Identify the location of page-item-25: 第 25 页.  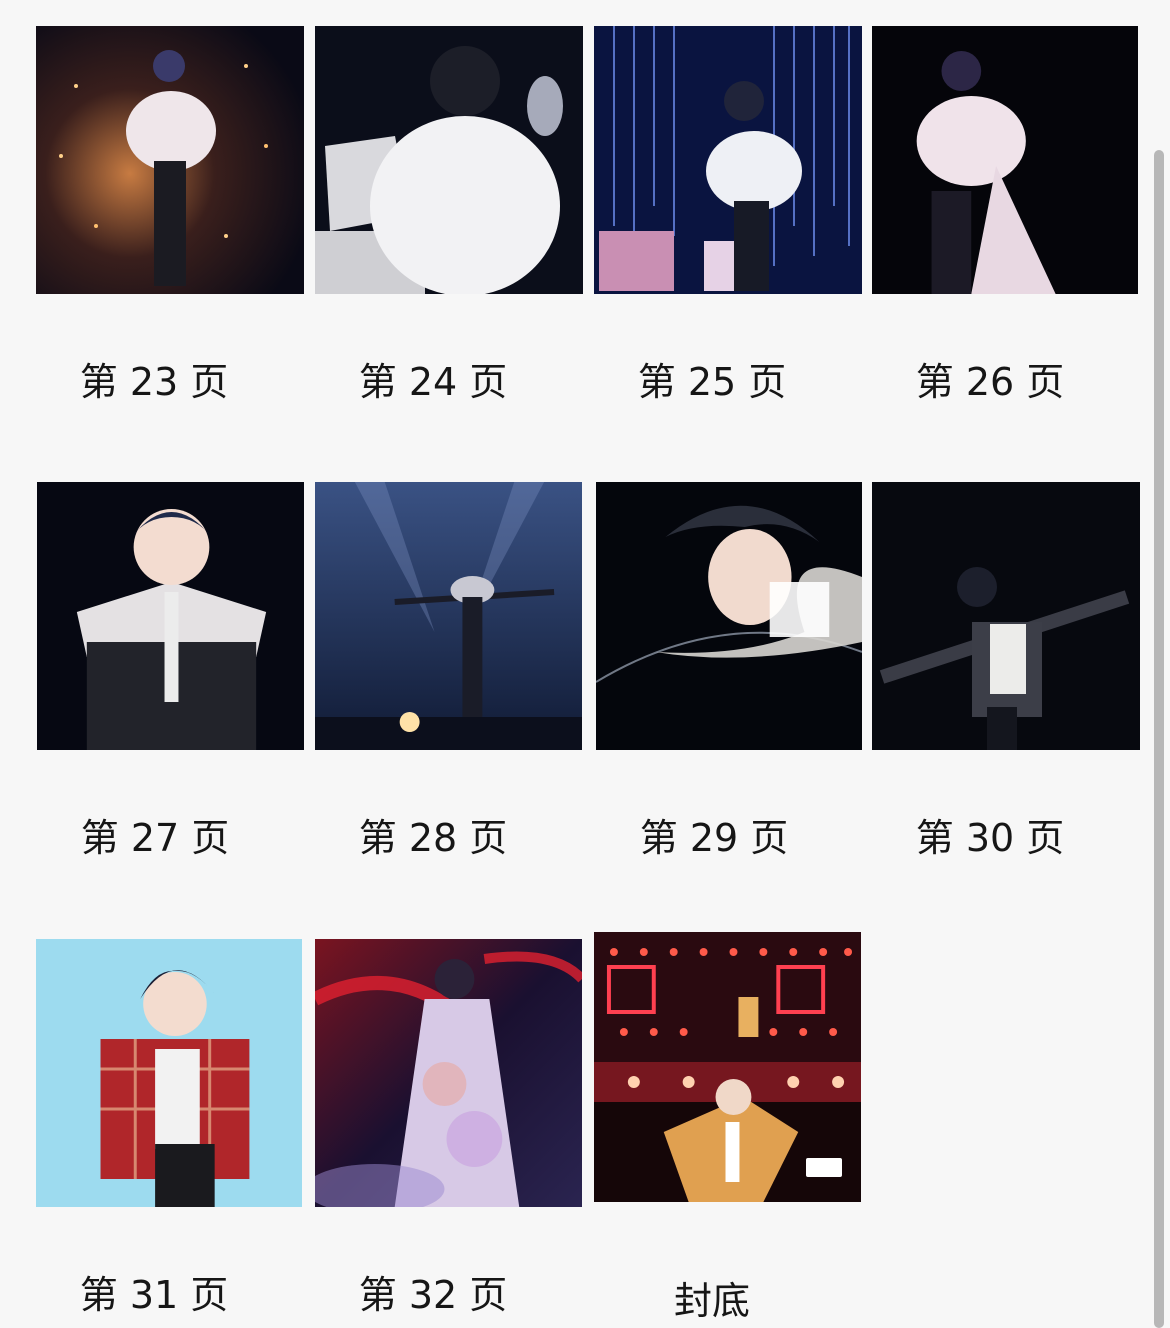
(728, 246).